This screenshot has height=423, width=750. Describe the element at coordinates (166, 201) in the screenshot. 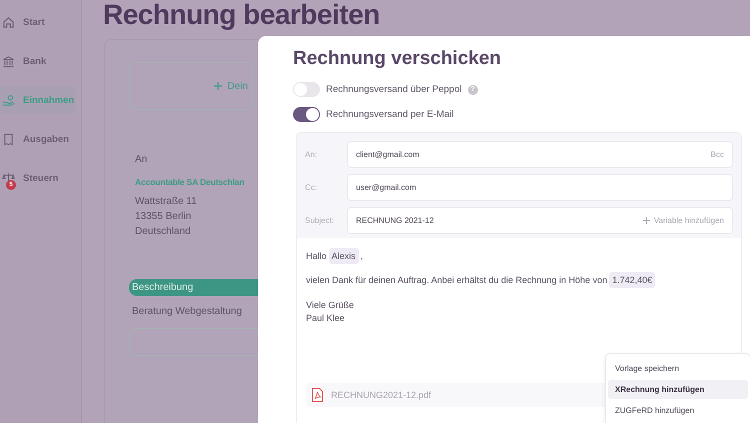

I see `address-line: Wattstraße 11` at that location.